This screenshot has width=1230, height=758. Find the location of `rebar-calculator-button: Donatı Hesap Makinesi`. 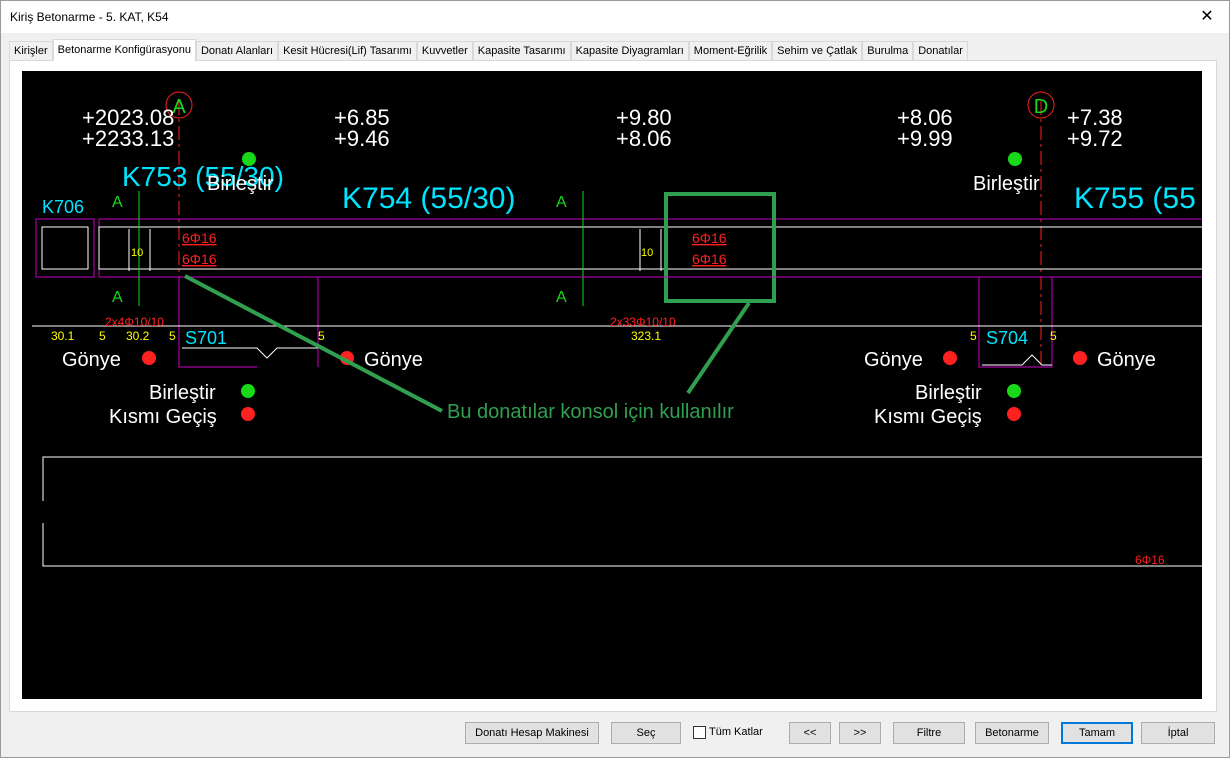

rebar-calculator-button: Donatı Hesap Makinesi is located at coordinates (532, 733).